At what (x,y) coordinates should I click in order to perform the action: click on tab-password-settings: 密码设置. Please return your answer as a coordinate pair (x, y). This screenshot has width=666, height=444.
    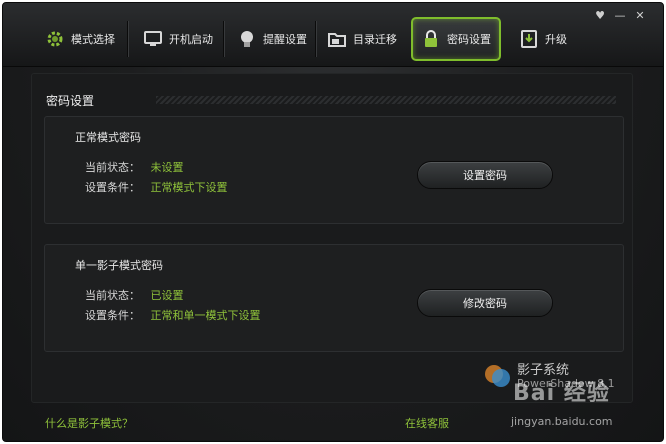
    Looking at the image, I should click on (456, 39).